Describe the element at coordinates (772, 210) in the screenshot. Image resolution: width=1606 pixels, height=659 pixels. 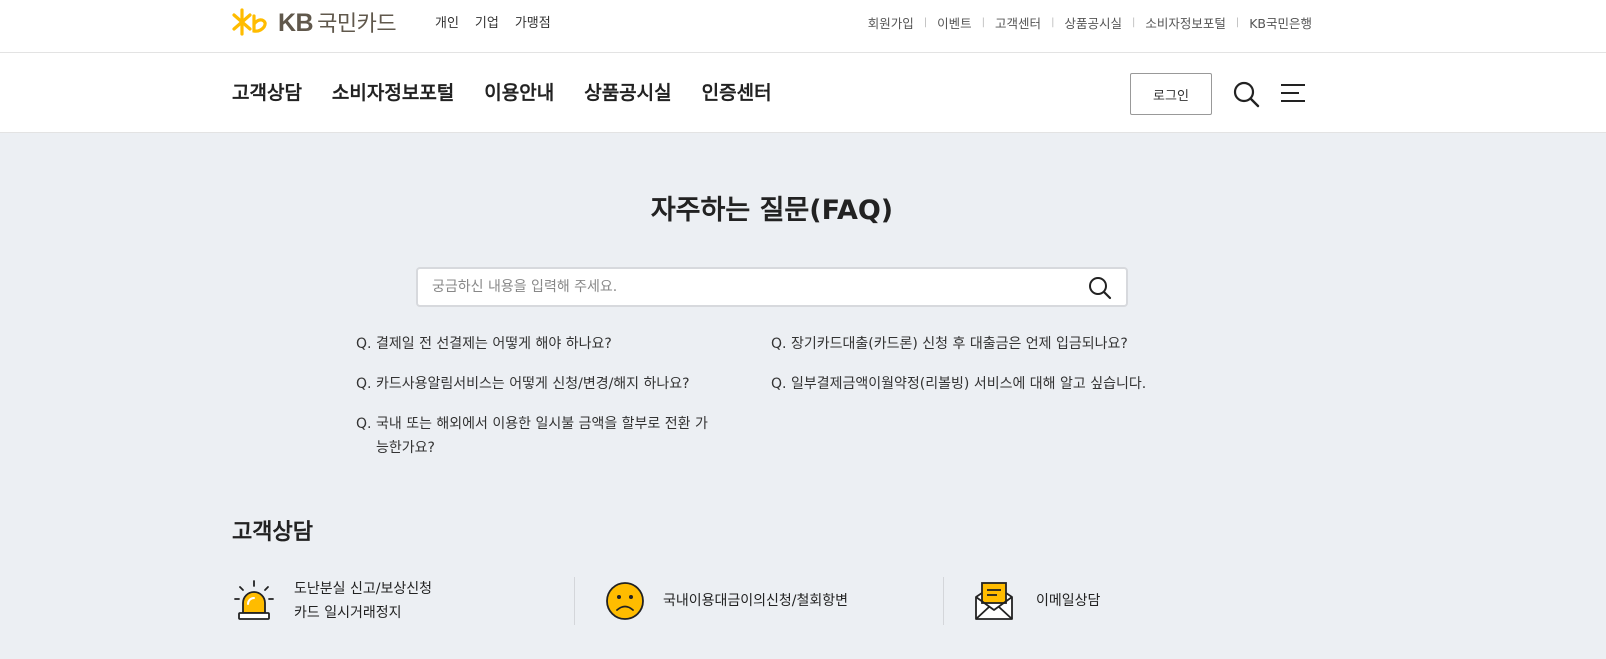
I see `faq-title: 자주하는 질문(FAQ)` at that location.